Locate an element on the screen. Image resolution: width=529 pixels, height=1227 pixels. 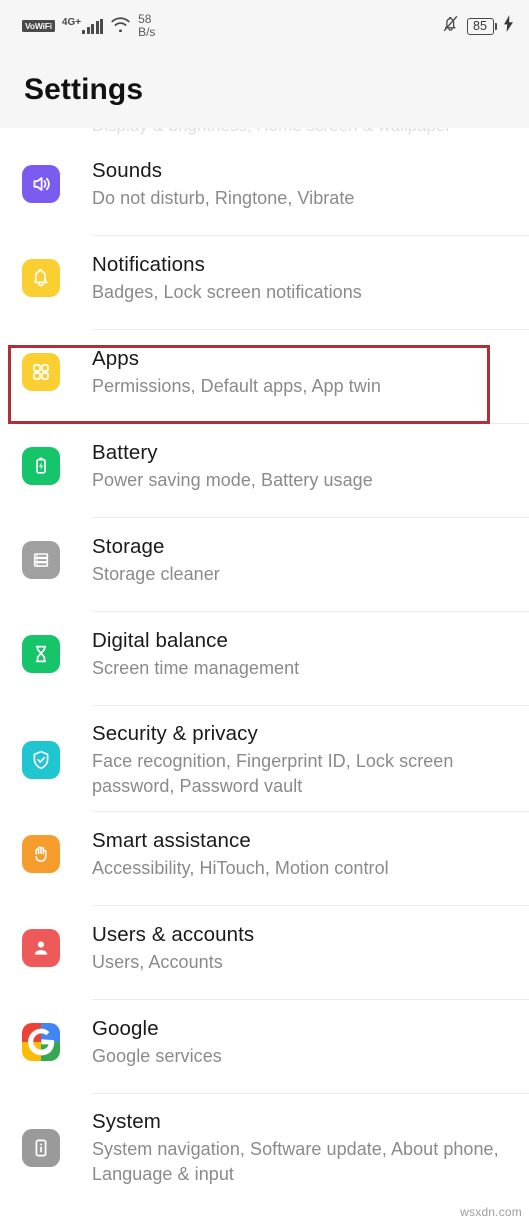
status-bar-right: 85 is located at coordinates (477, 26).